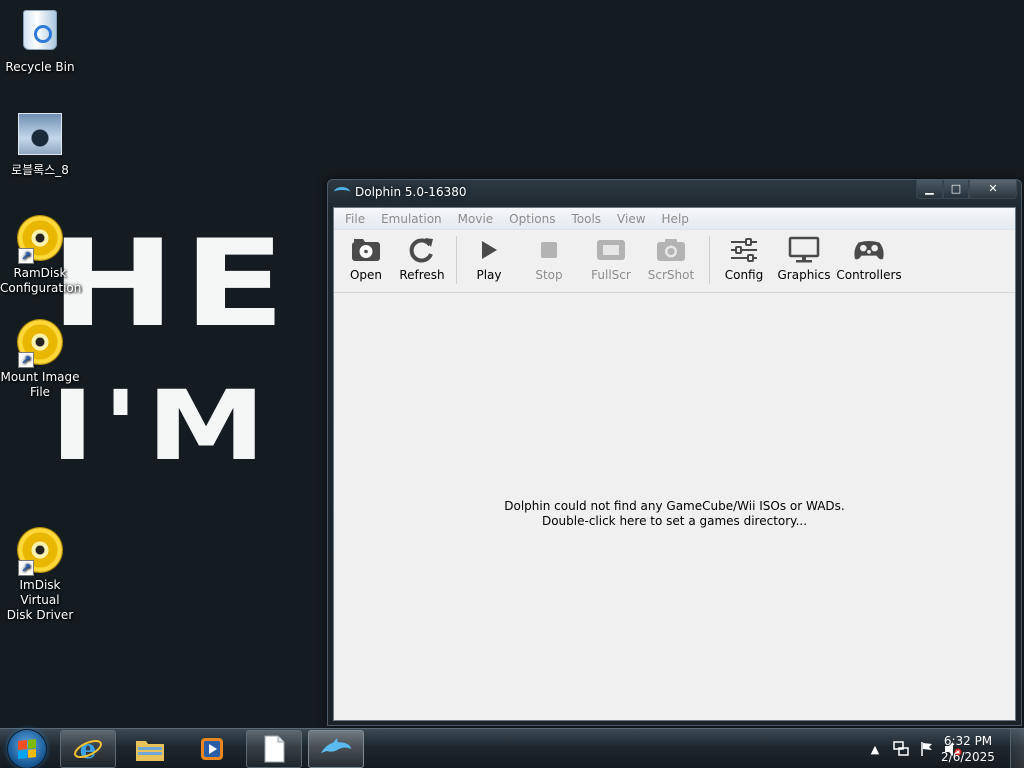  I want to click on taskbar-dolphin, so click(336, 749).